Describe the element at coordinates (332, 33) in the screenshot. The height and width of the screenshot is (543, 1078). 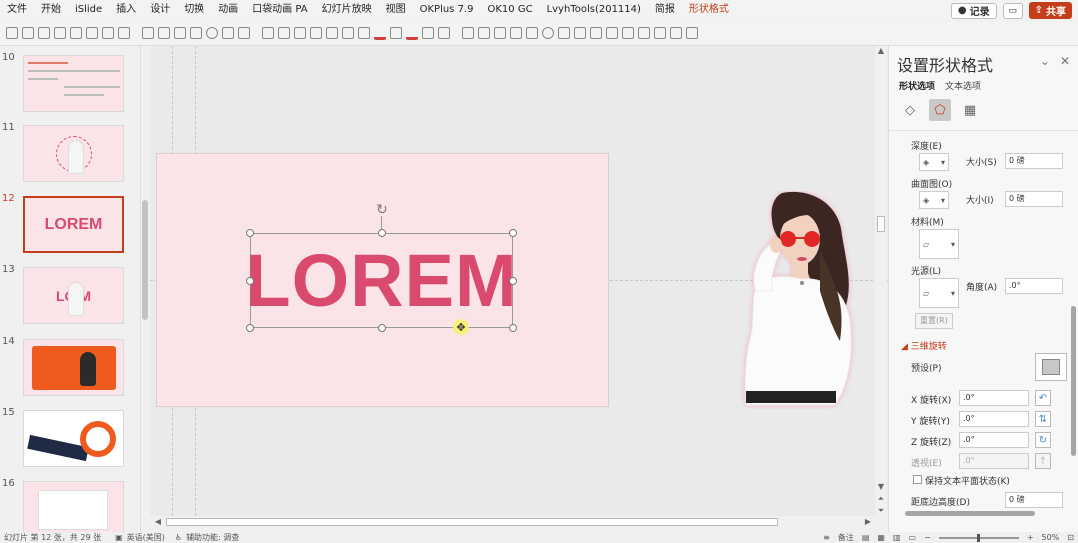
I see `selection-pane-icon` at that location.